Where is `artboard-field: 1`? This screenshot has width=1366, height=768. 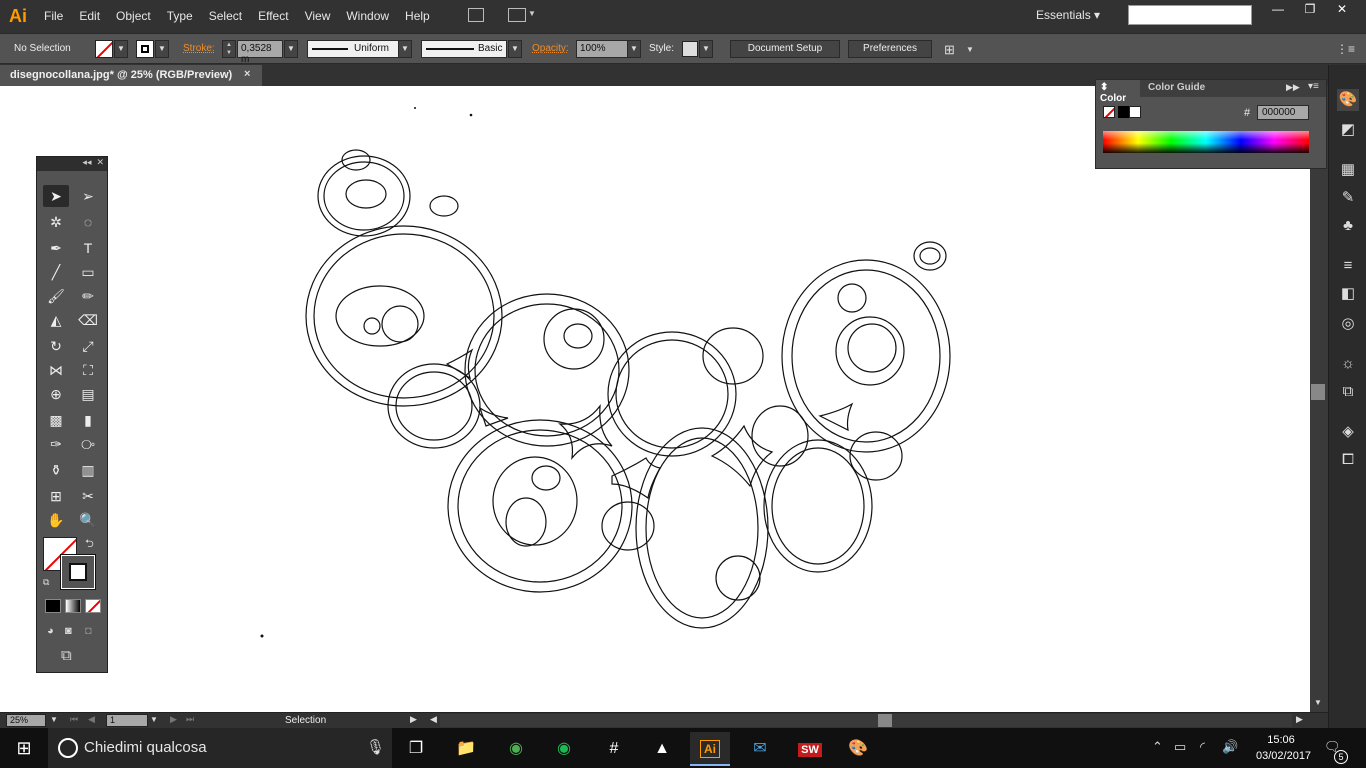 artboard-field: 1 is located at coordinates (127, 720).